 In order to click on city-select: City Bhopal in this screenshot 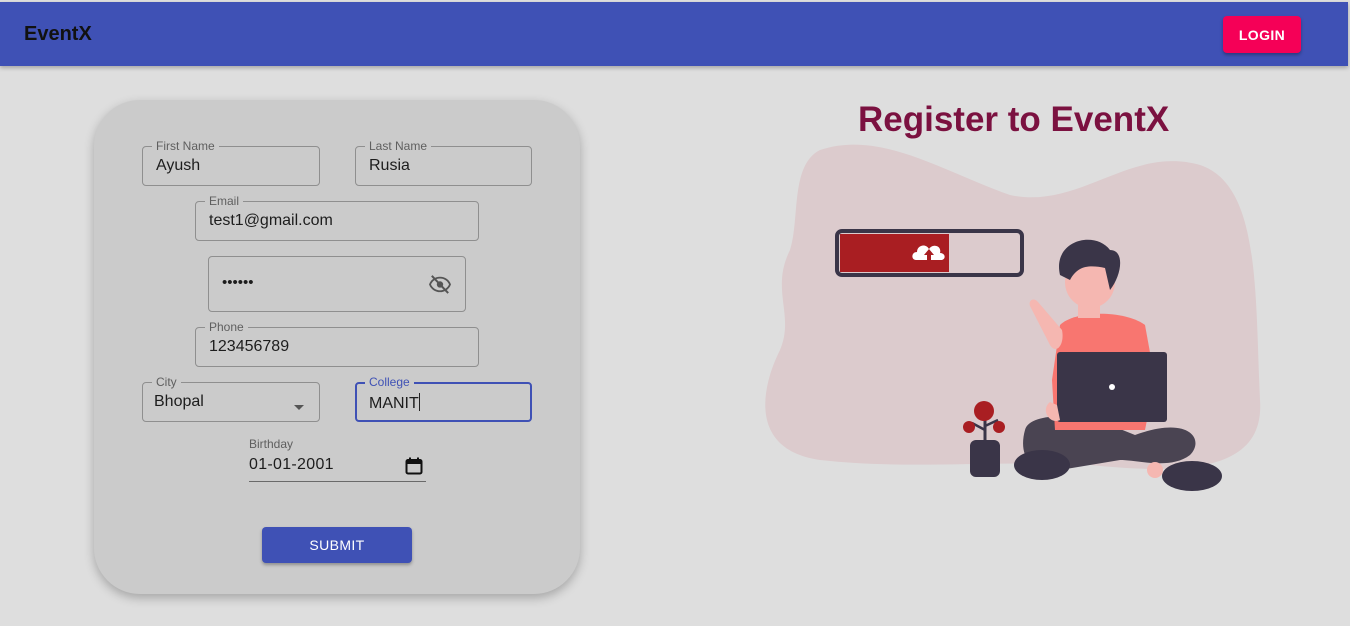, I will do `click(231, 398)`.